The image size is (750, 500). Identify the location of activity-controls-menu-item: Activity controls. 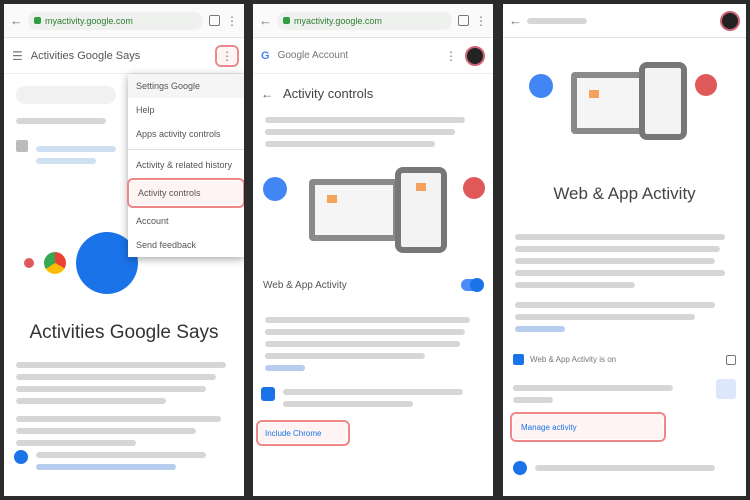
(185, 193).